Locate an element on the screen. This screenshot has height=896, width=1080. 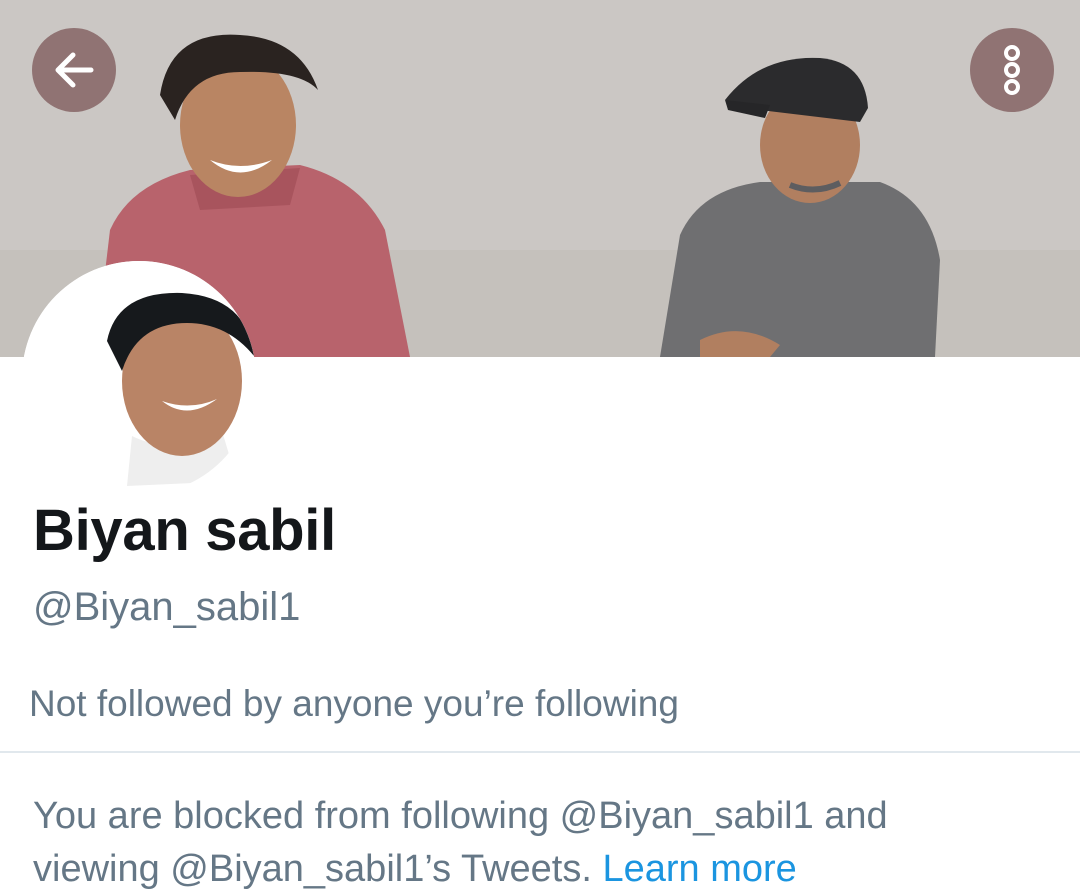
arrow-left-icon is located at coordinates (74, 70).